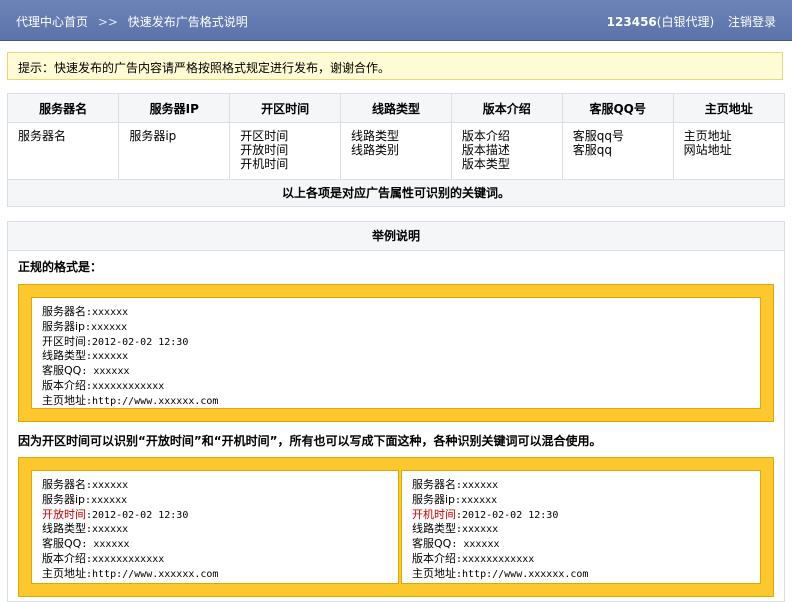  I want to click on user-id: 123456, so click(631, 22).